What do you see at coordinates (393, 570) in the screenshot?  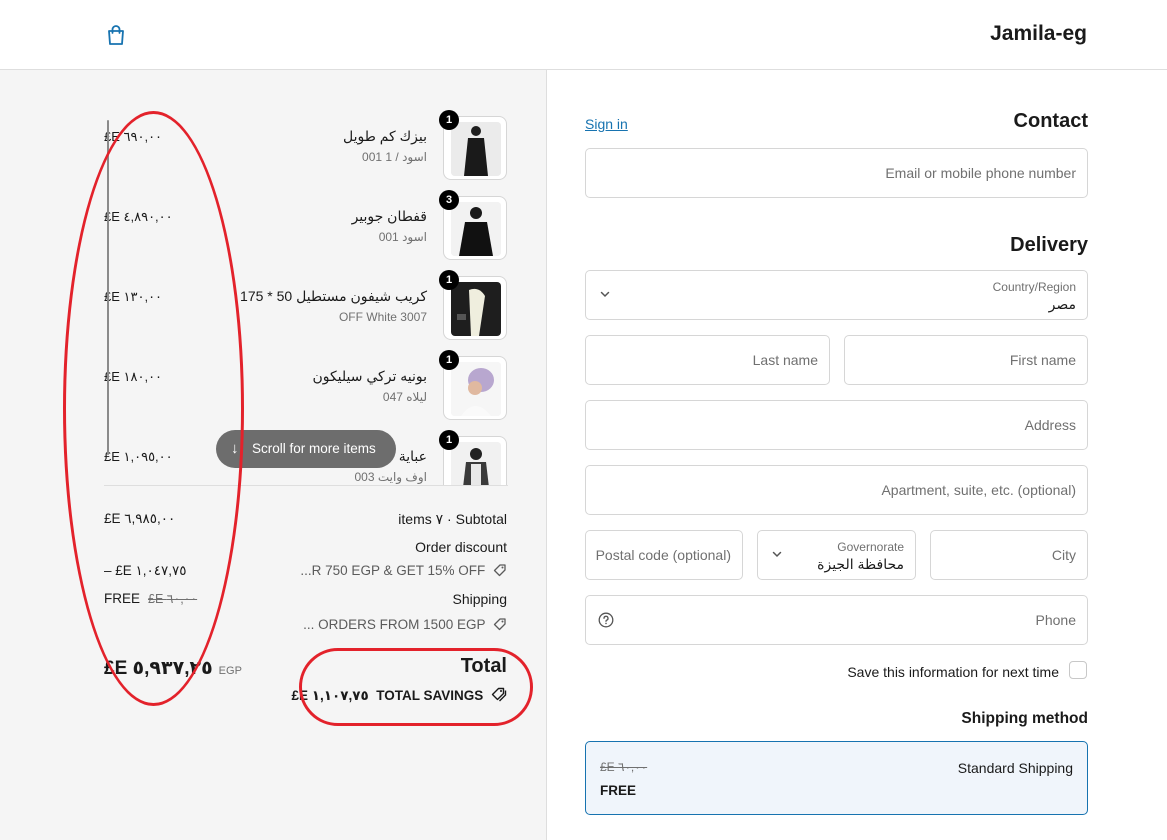 I see `discount-code-text: ...R 750 EGP & GET 15% OFF` at bounding box center [393, 570].